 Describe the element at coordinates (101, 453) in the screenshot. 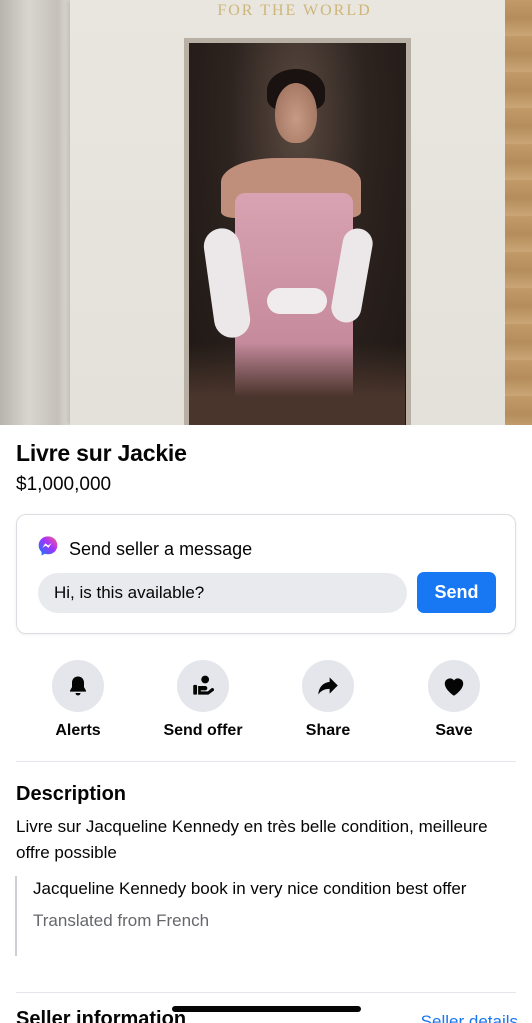

I see `listing-title: Livre sur Jackie` at that location.